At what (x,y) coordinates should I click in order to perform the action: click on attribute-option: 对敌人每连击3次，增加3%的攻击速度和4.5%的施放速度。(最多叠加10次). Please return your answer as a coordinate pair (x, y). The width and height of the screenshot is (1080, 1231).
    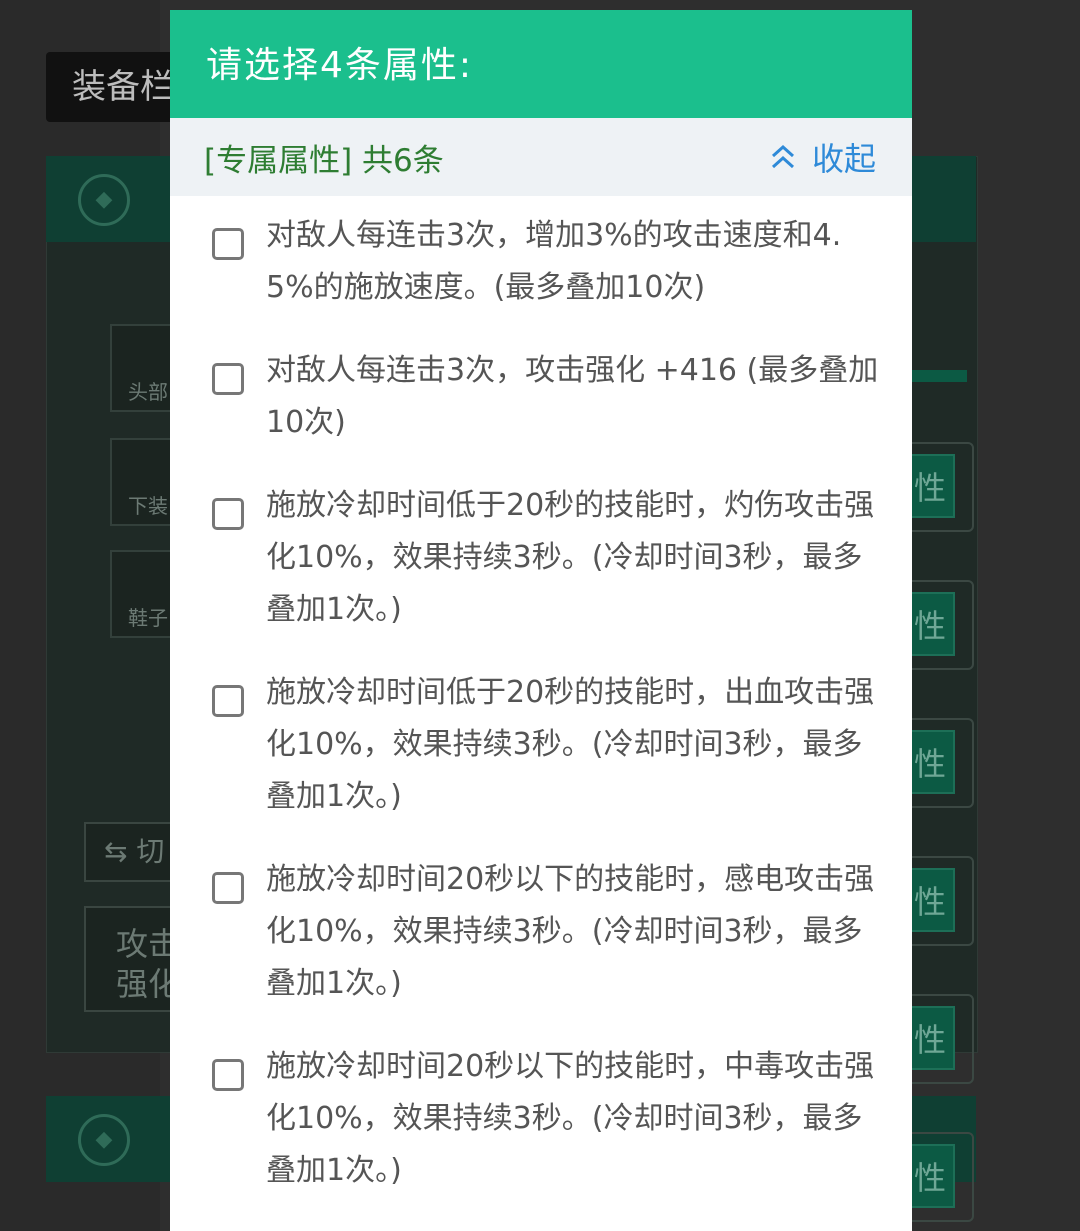
    Looking at the image, I should click on (541, 262).